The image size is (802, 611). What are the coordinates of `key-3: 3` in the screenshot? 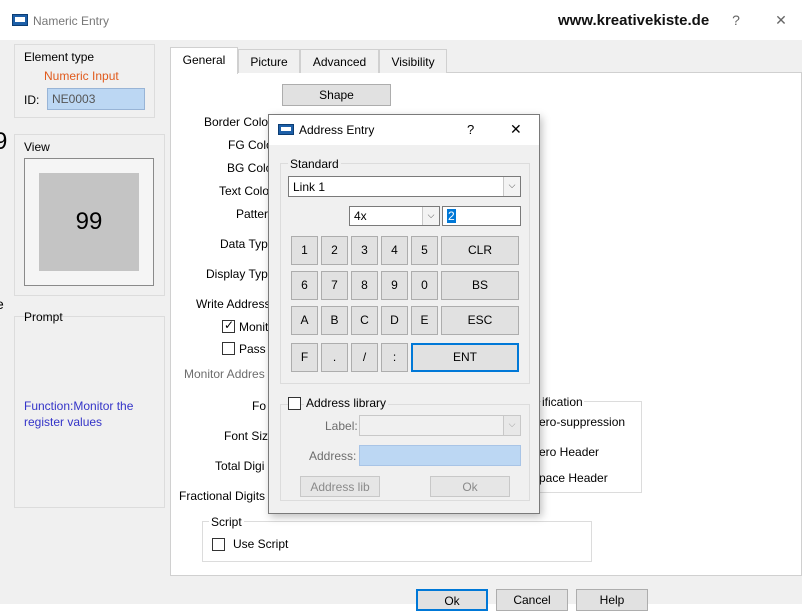 It's located at (364, 250).